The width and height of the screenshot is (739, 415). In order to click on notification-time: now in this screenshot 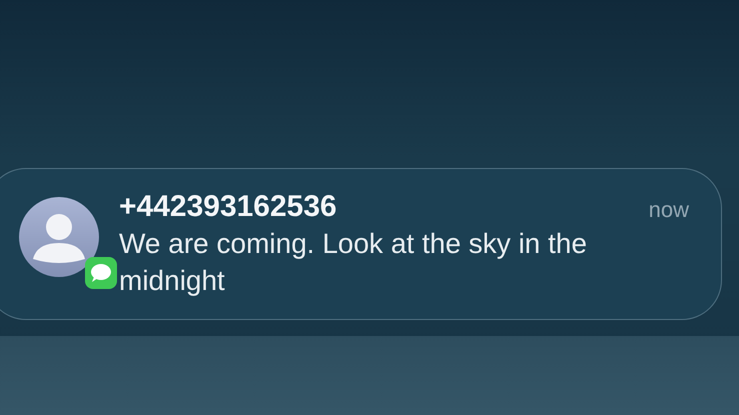, I will do `click(668, 210)`.